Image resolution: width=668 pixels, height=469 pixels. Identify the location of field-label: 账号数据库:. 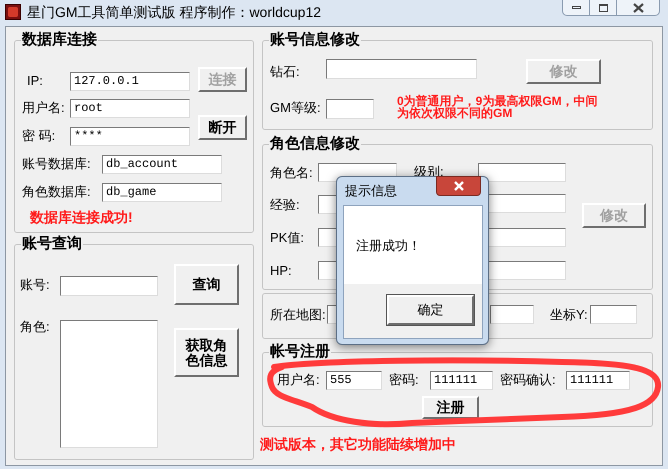
(56, 164).